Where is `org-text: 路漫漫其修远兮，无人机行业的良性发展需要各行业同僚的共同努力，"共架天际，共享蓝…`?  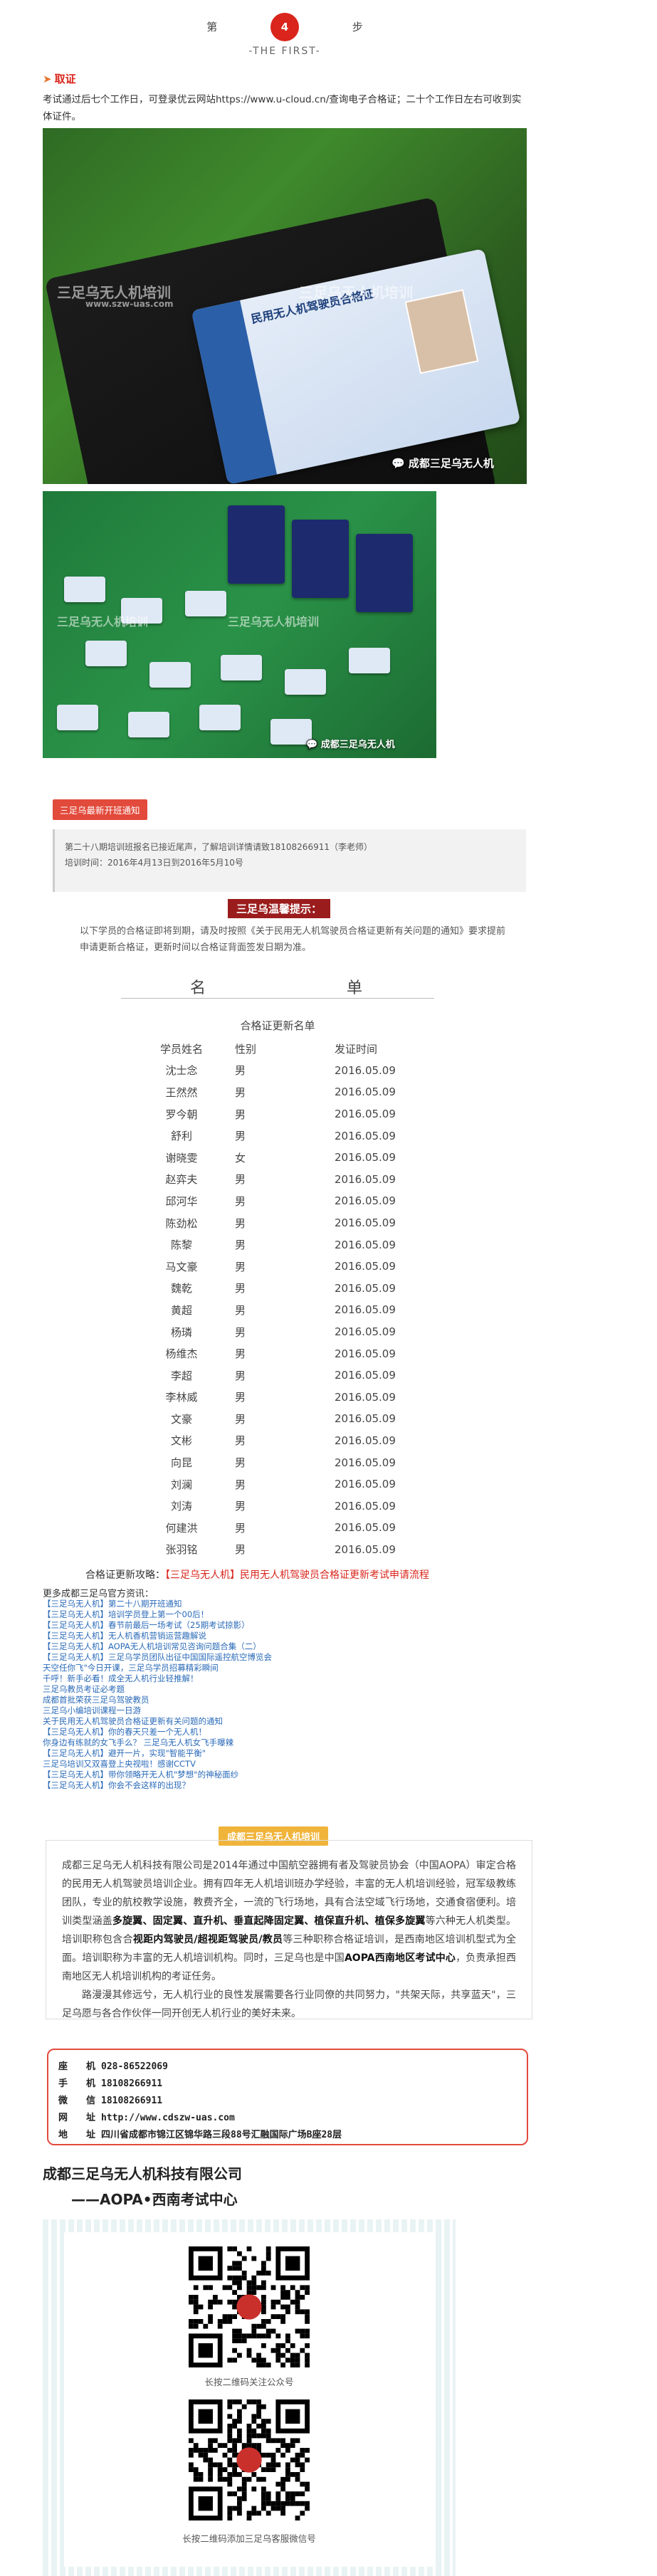 org-text: 路漫漫其修远兮，无人机行业的良性发展需要各行业同僚的共同努力，"共架天际，共享蓝… is located at coordinates (289, 2004).